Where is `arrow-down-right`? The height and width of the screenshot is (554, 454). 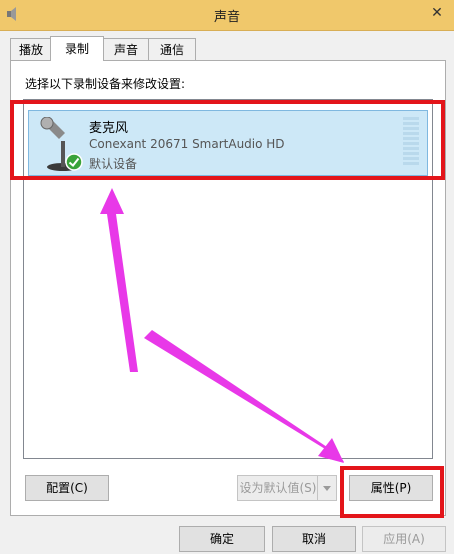 arrow-down-right is located at coordinates (244, 396).